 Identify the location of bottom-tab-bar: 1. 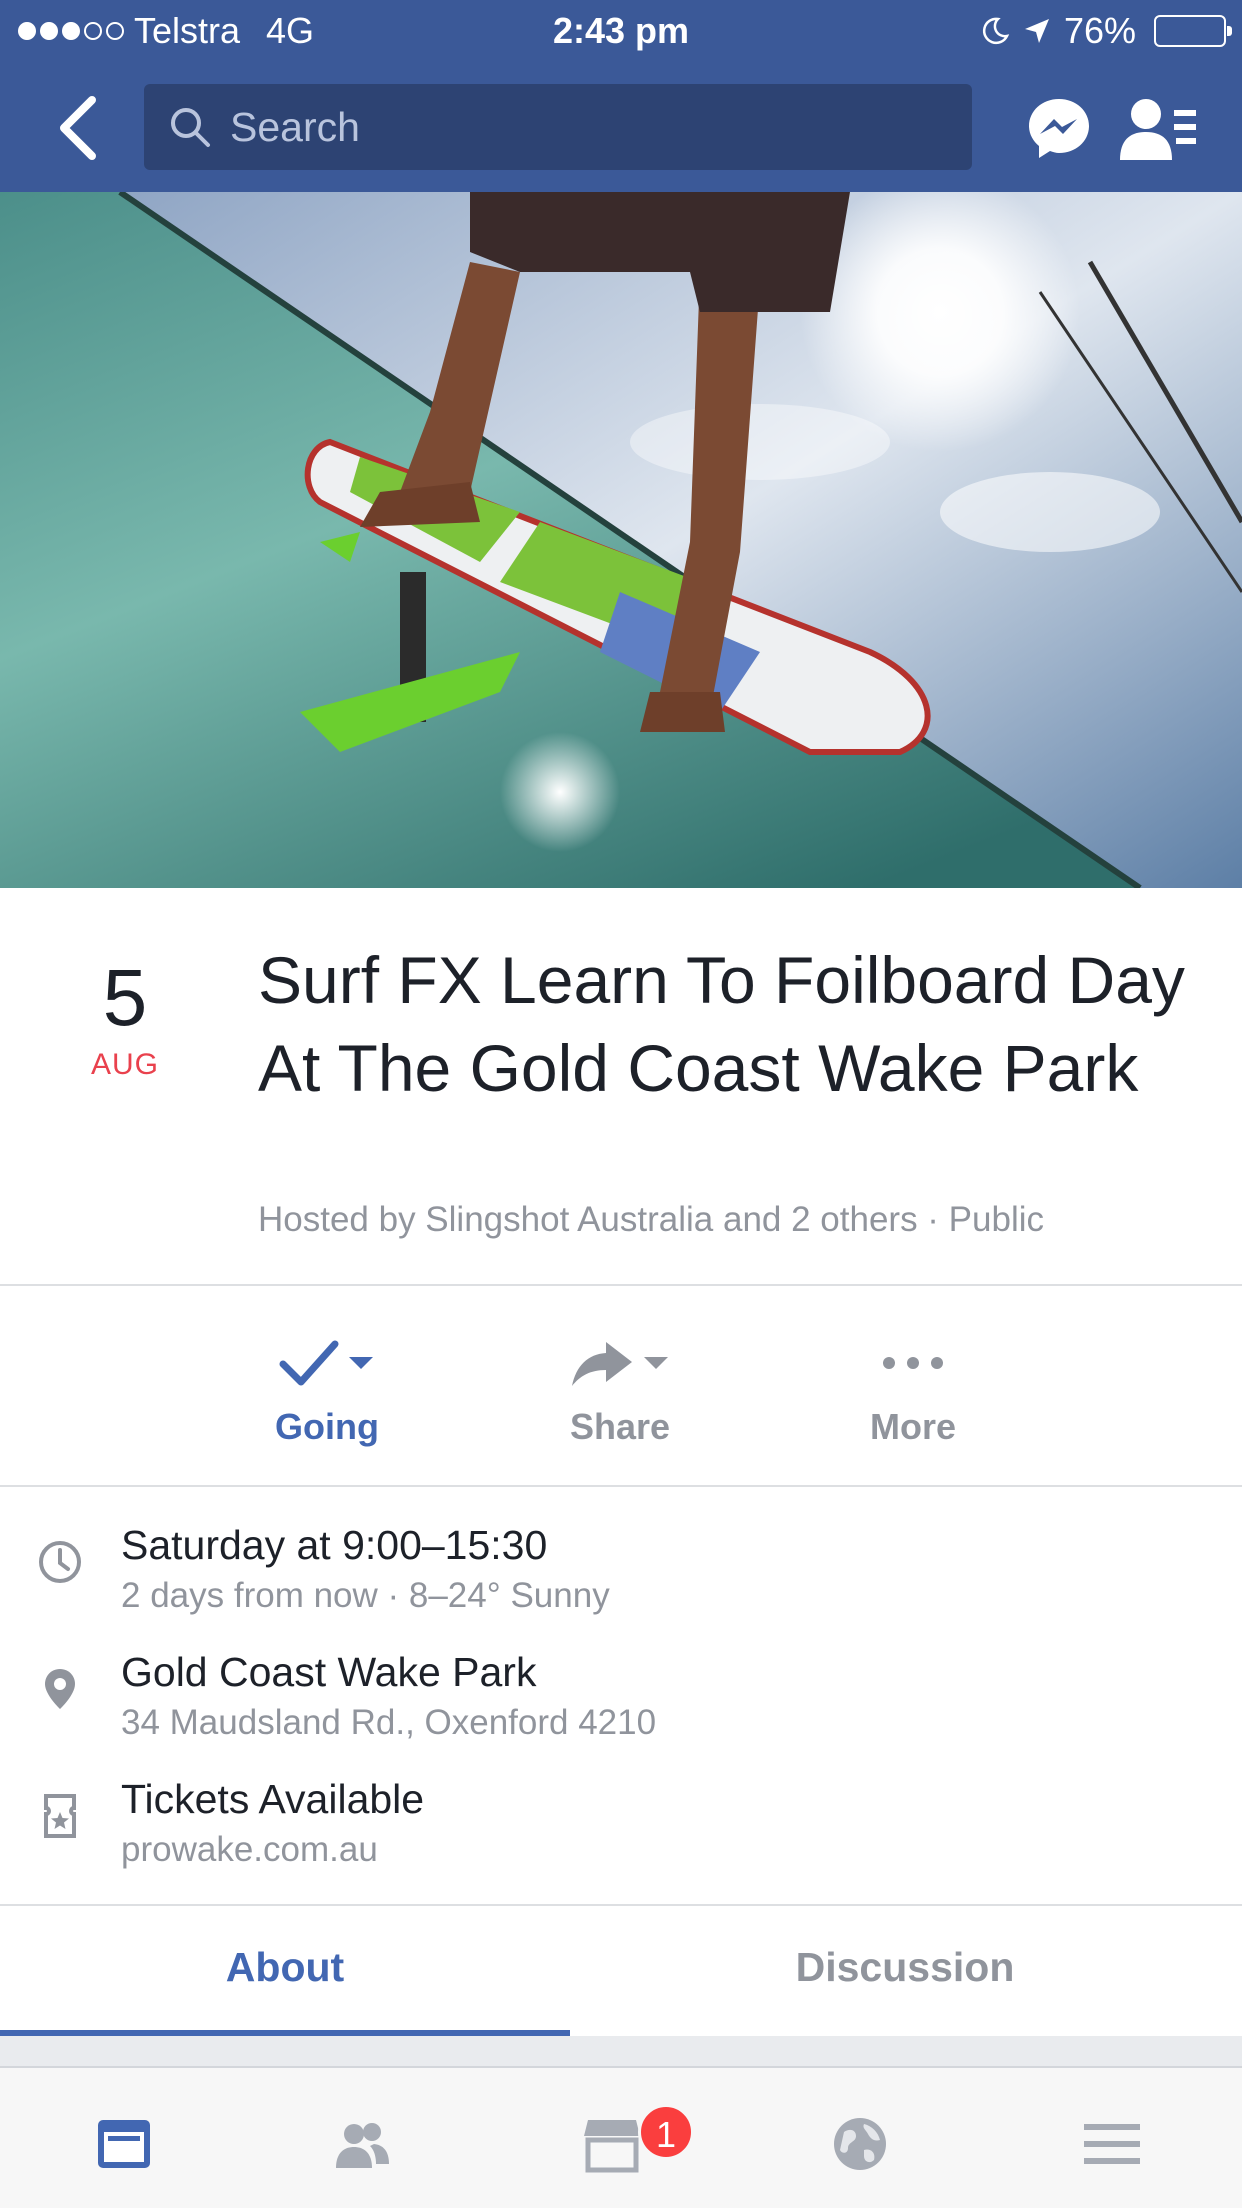
(621, 2137).